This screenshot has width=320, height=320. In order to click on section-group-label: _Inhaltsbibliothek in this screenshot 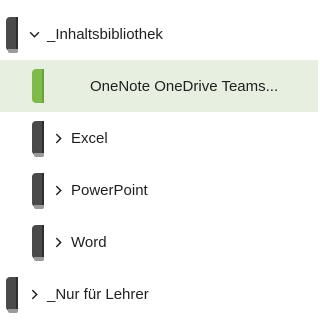, I will do `click(105, 34)`.